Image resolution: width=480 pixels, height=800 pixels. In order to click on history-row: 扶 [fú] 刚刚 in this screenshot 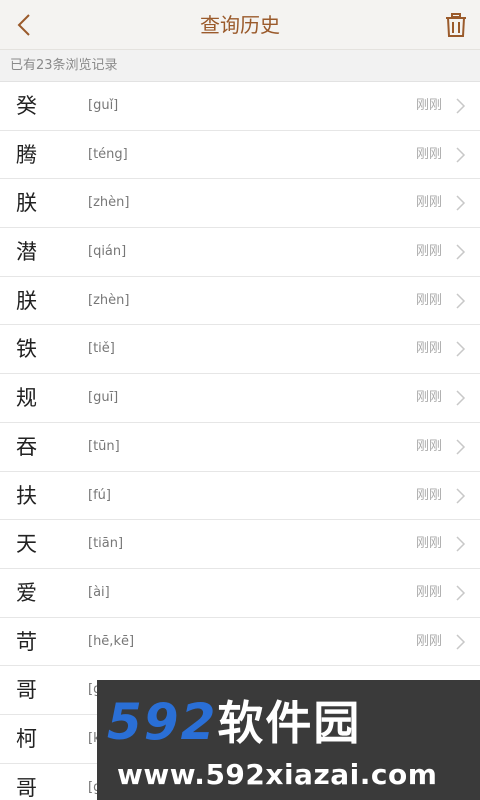, I will do `click(240, 496)`.